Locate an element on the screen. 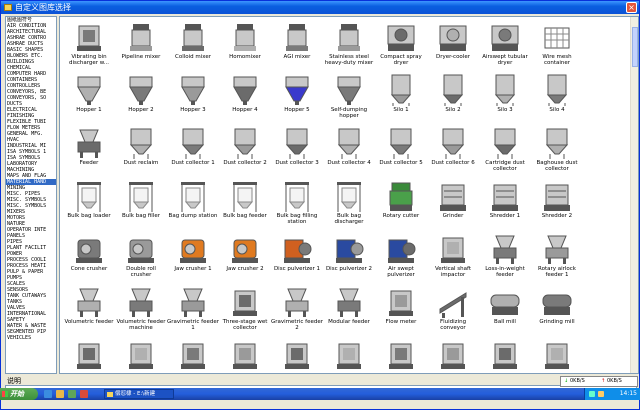 The image size is (640, 410). symbol-tile: Volumetric feeder machine is located at coordinates (141, 308).